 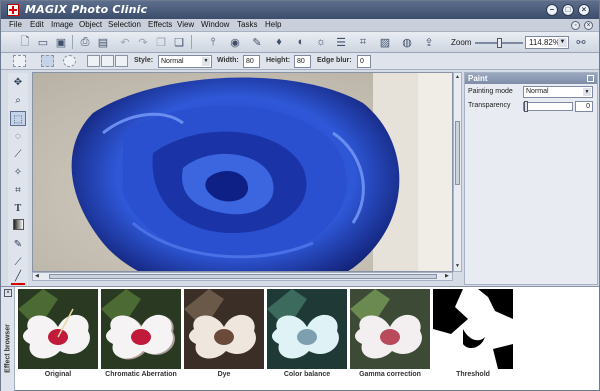 I want to click on transparency-slider, so click(x=548, y=106).